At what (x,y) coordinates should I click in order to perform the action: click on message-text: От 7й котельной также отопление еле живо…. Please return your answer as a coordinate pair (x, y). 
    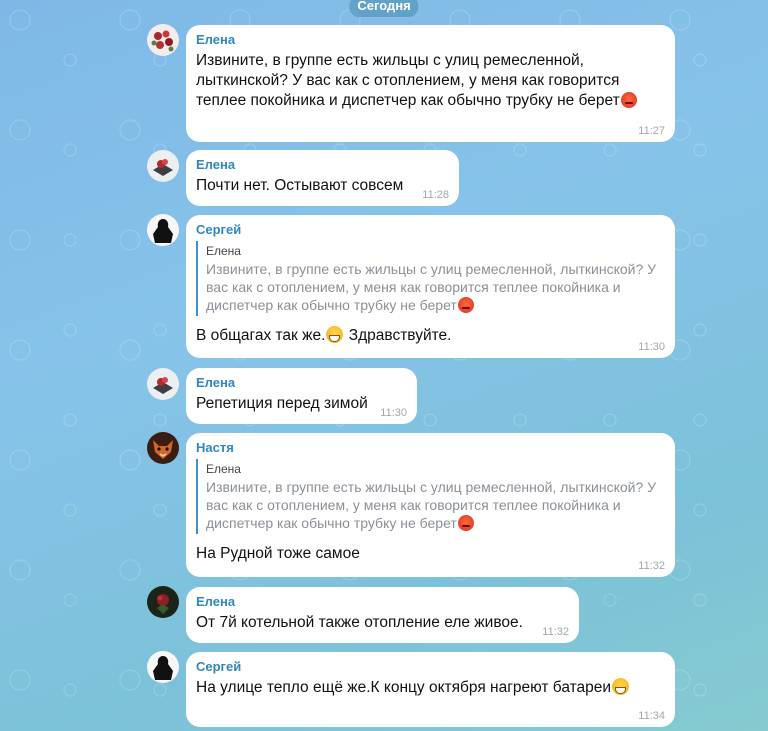
    Looking at the image, I should click on (359, 622).